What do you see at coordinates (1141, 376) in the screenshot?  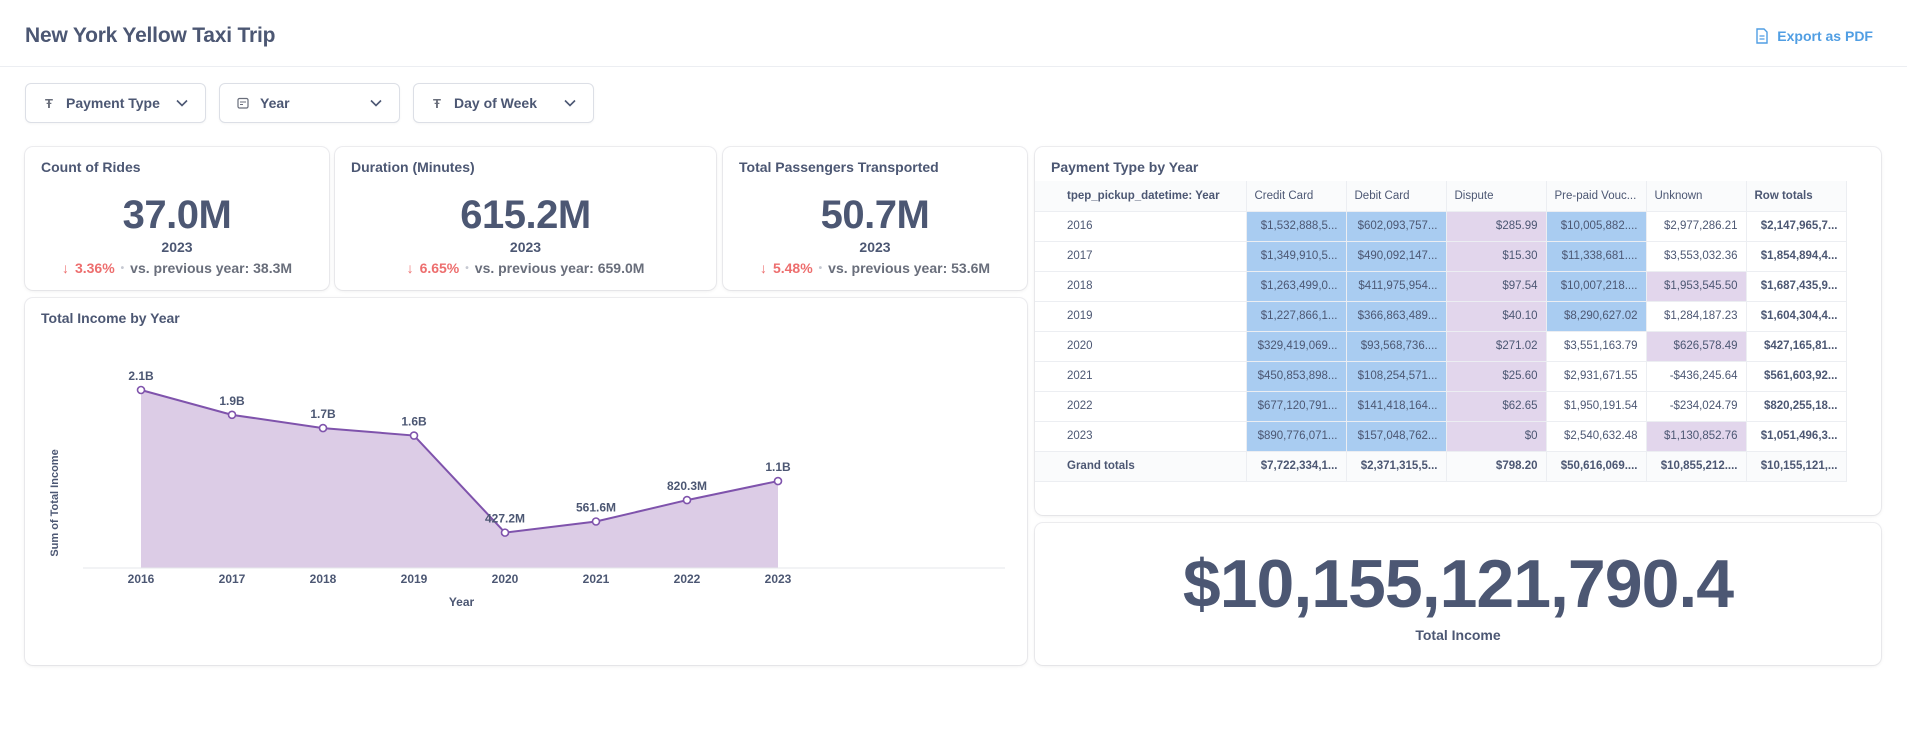 I see `row-year-cell: 2021` at bounding box center [1141, 376].